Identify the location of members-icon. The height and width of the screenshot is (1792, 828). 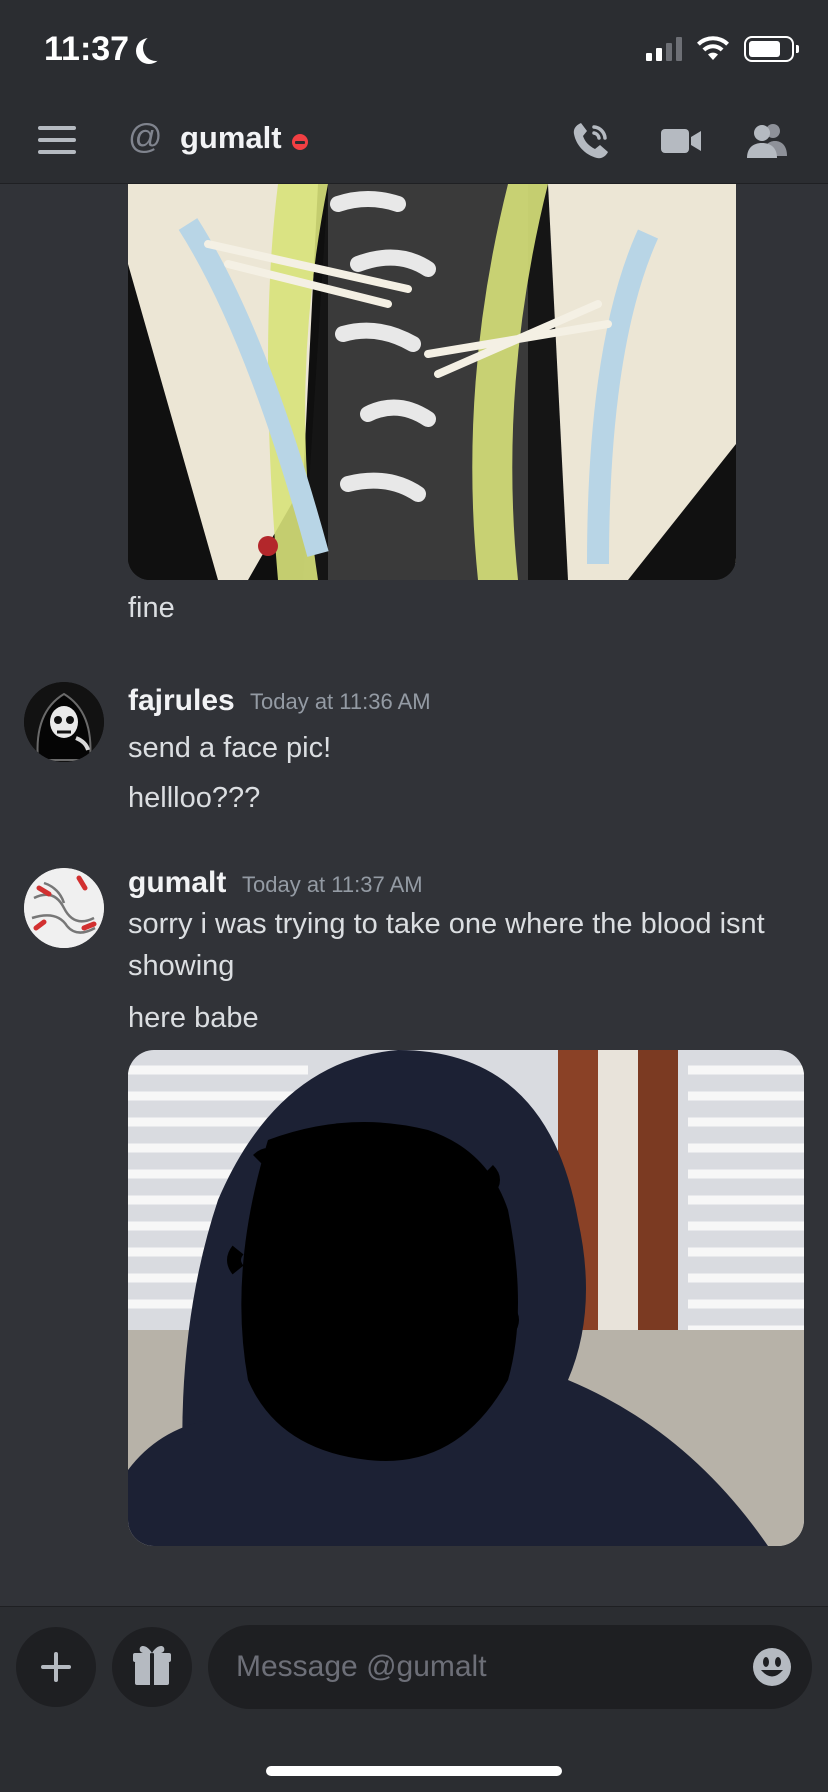
(767, 141).